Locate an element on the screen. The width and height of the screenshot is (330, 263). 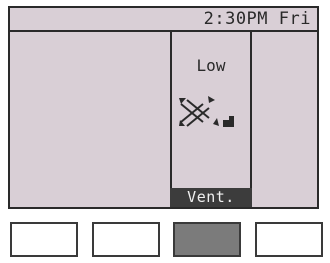
fan-speed-label: Low is located at coordinates (211, 65).